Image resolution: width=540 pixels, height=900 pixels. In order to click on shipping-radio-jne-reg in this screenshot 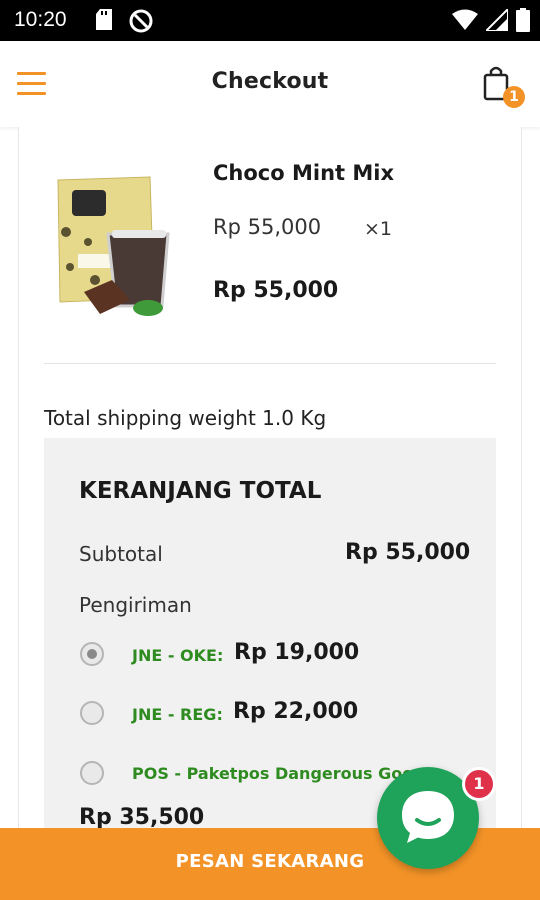, I will do `click(92, 713)`.